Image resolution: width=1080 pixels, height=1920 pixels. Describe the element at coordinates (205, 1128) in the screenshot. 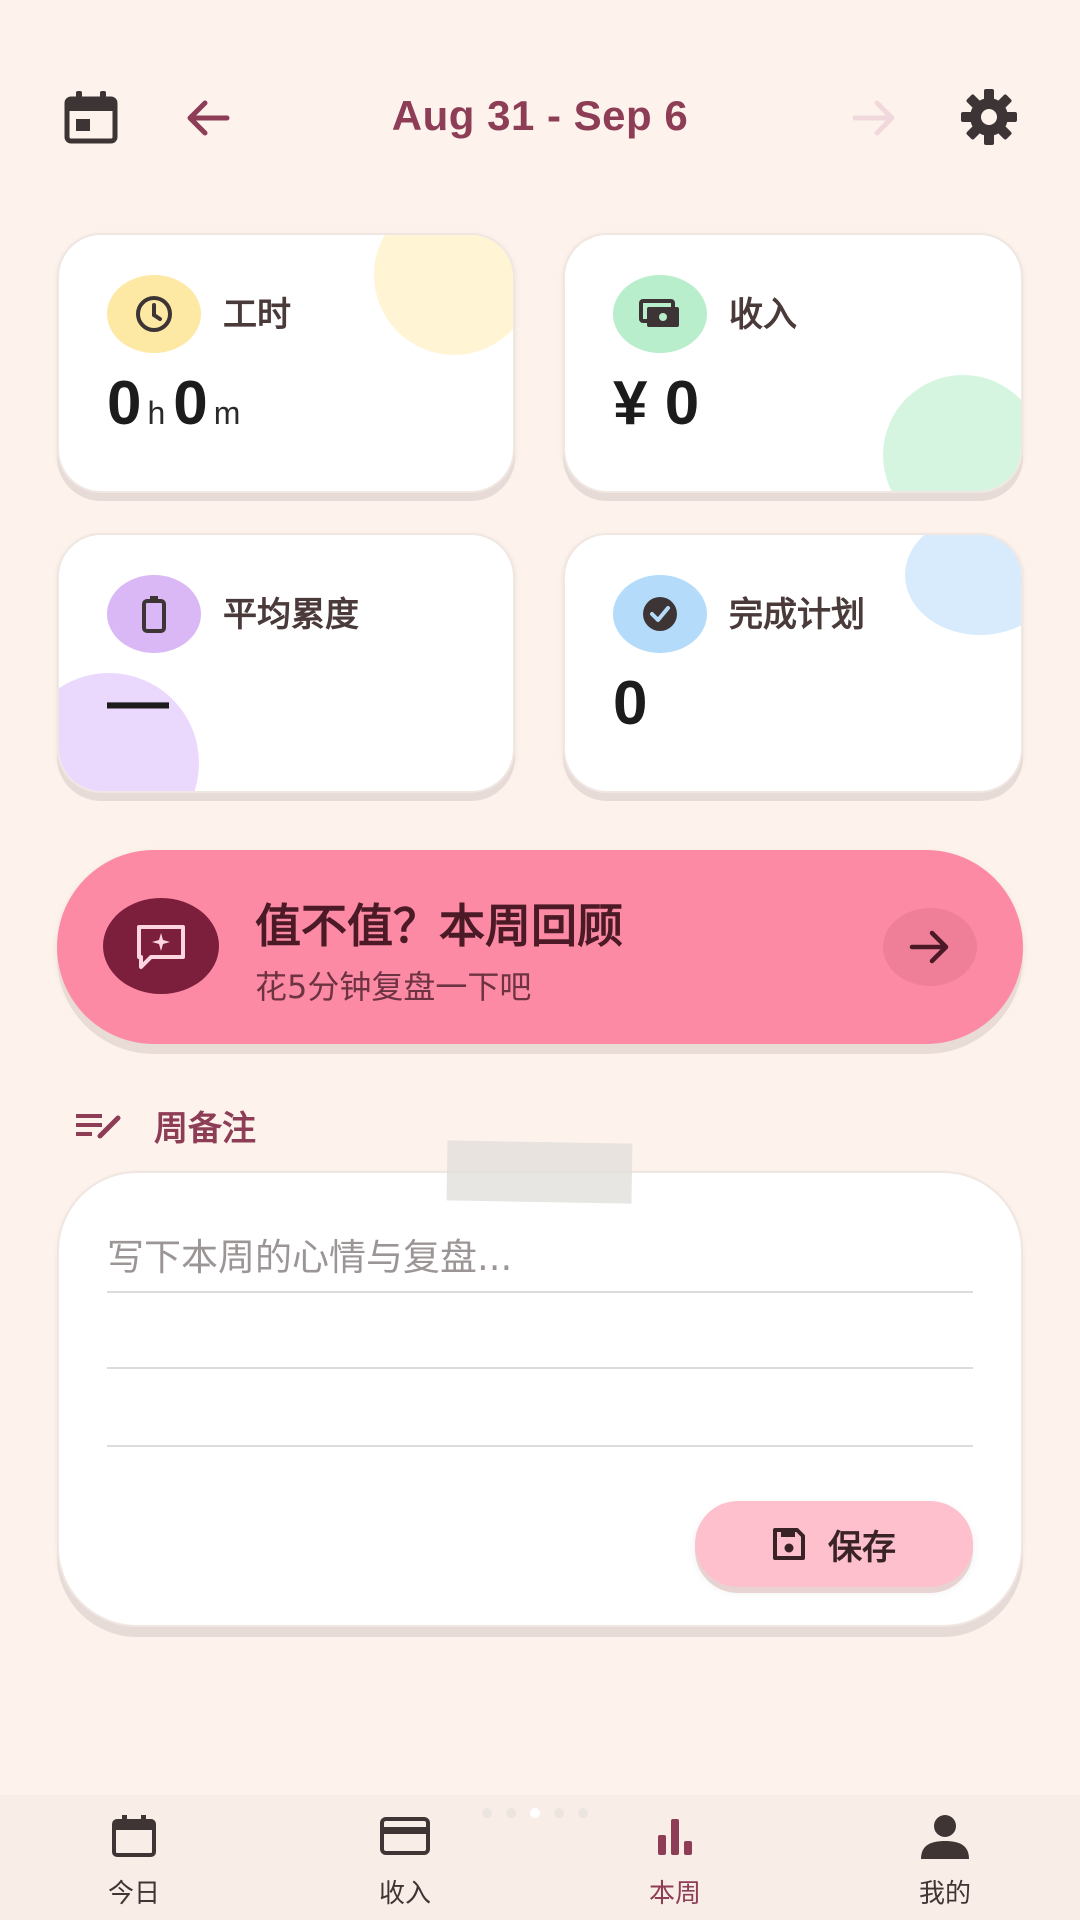

I see `notes-title: 周备注` at that location.